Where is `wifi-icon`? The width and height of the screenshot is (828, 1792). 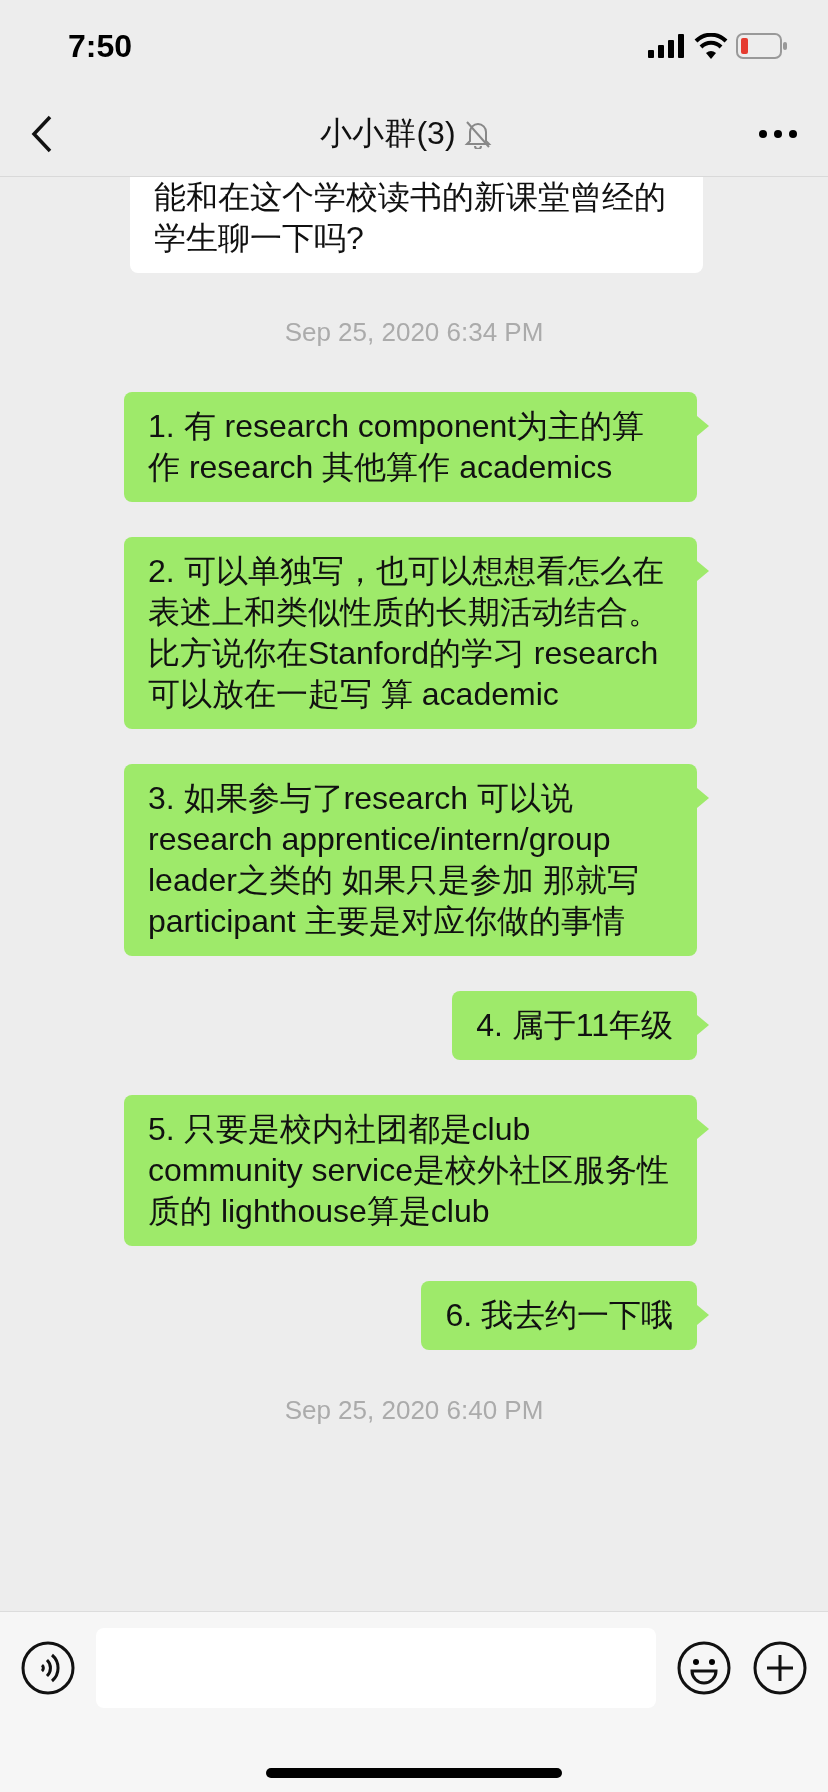
wifi-icon is located at coordinates (711, 46).